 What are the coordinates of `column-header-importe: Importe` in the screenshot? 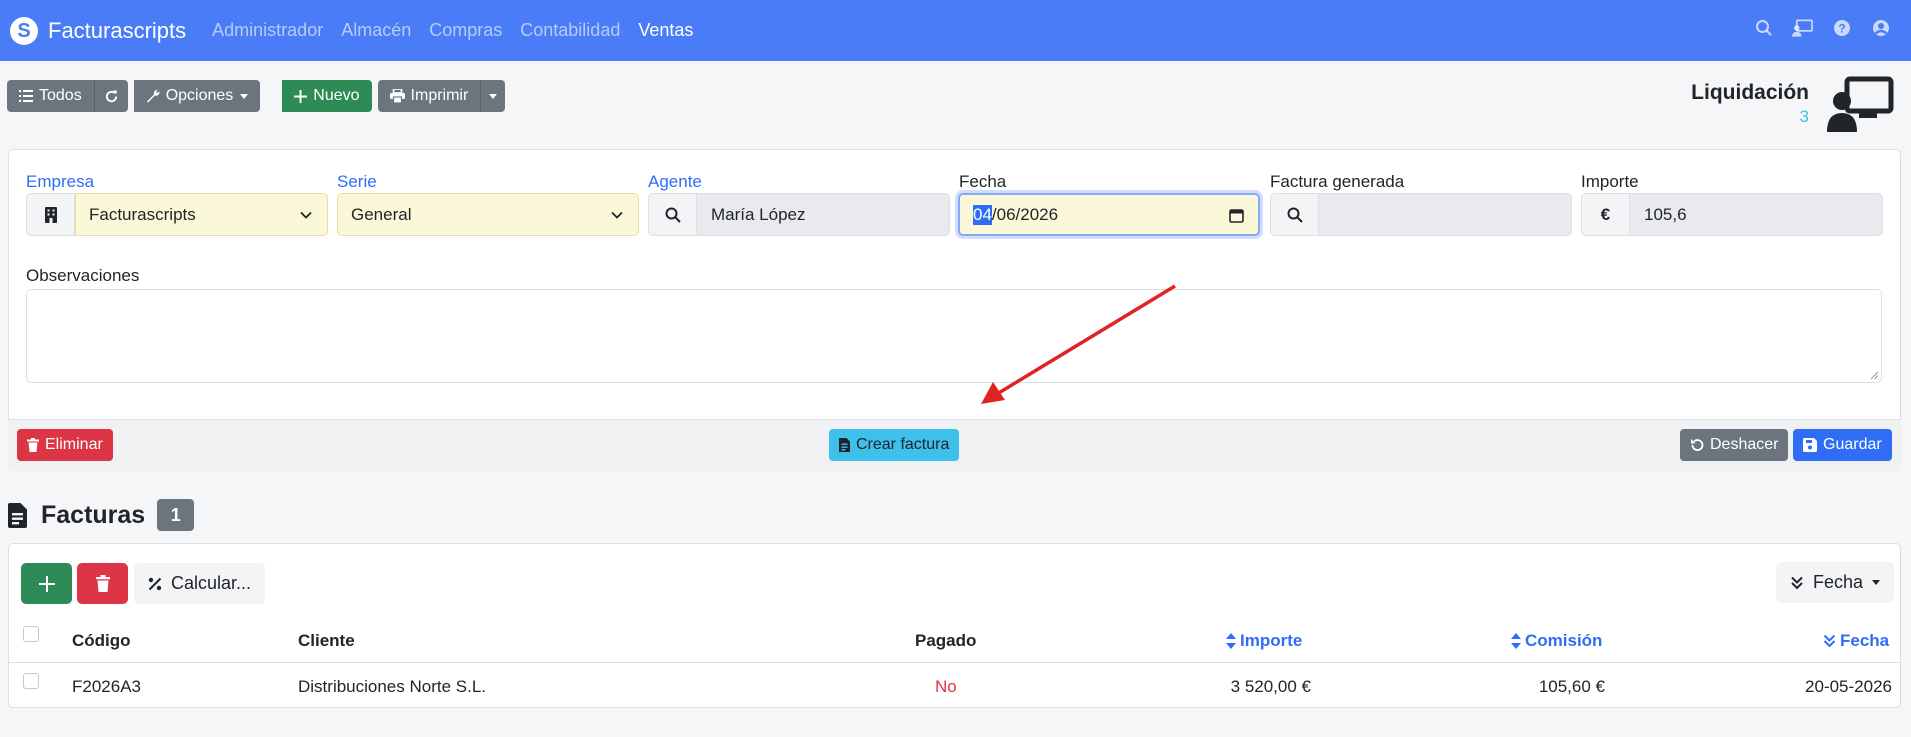 It's located at (1264, 641).